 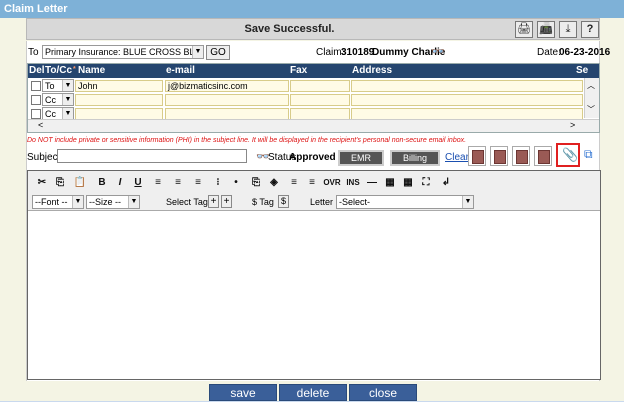 I want to click on insurance-select: Primary Insurance: BLUE CROSS BLUE S ▼, so click(x=123, y=52).